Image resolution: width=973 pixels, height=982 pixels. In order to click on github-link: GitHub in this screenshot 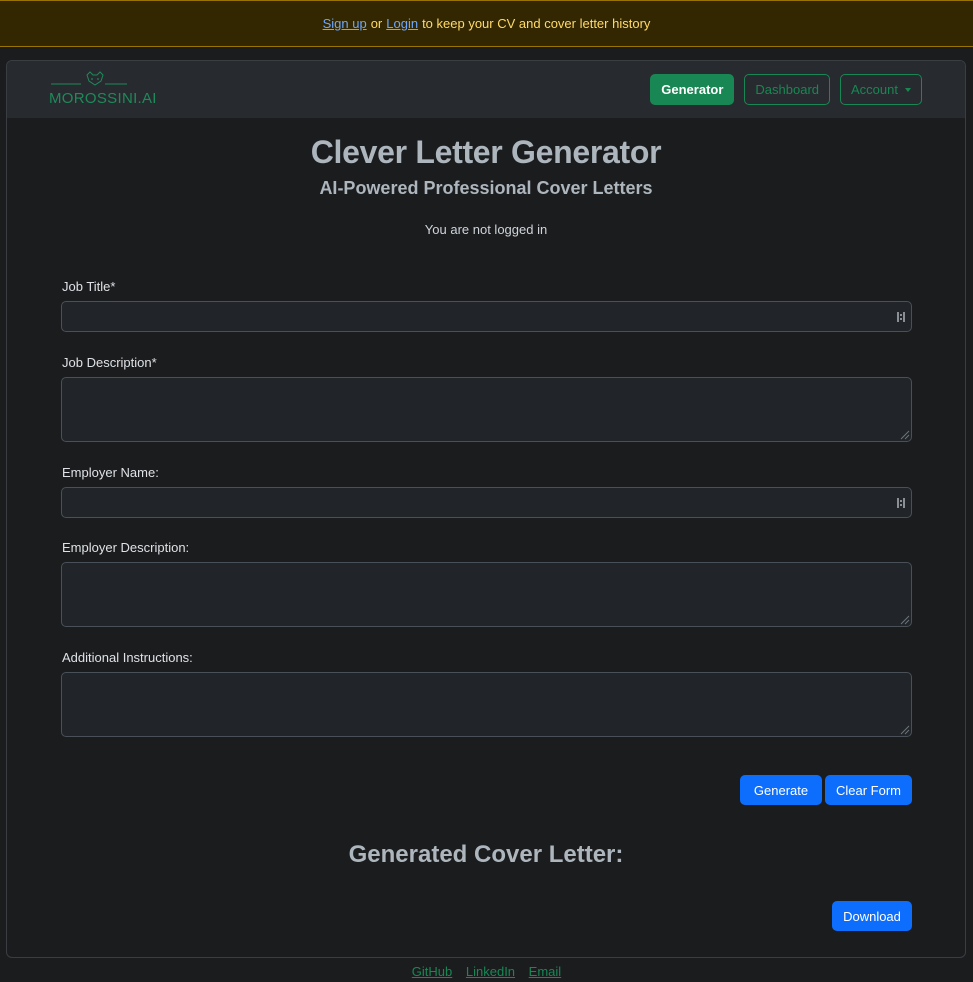, I will do `click(432, 971)`.